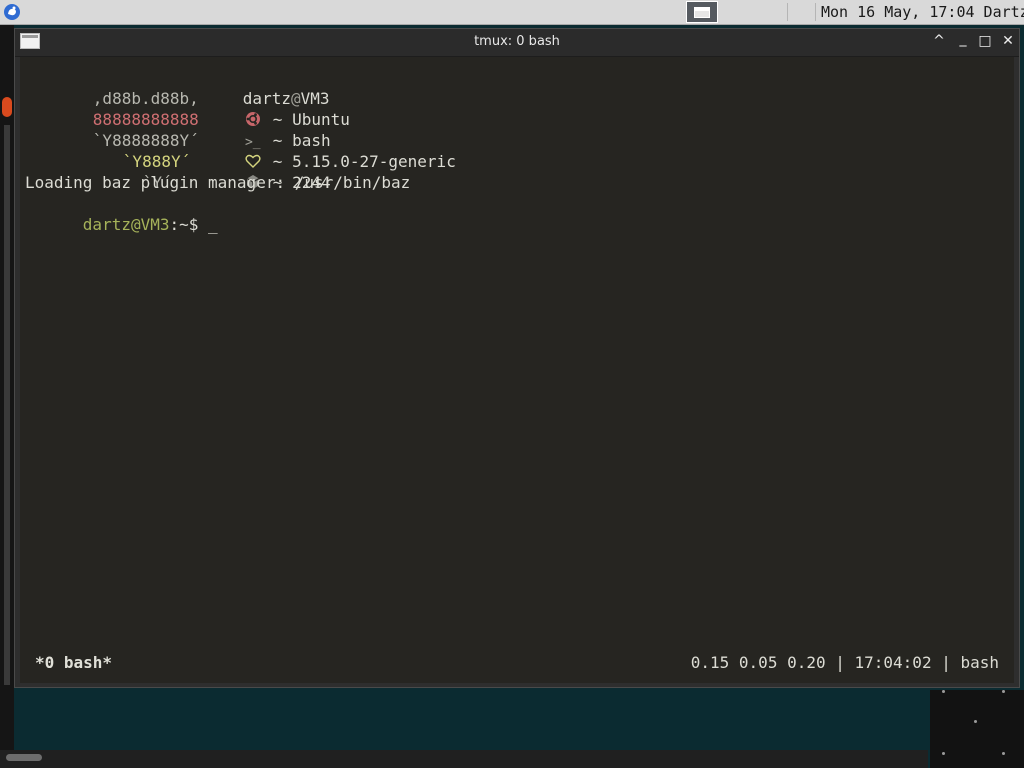 Image resolution: width=1024 pixels, height=768 pixels. I want to click on panel-clock: Mon 16 May, 17:04 Dartz, so click(922, 12).